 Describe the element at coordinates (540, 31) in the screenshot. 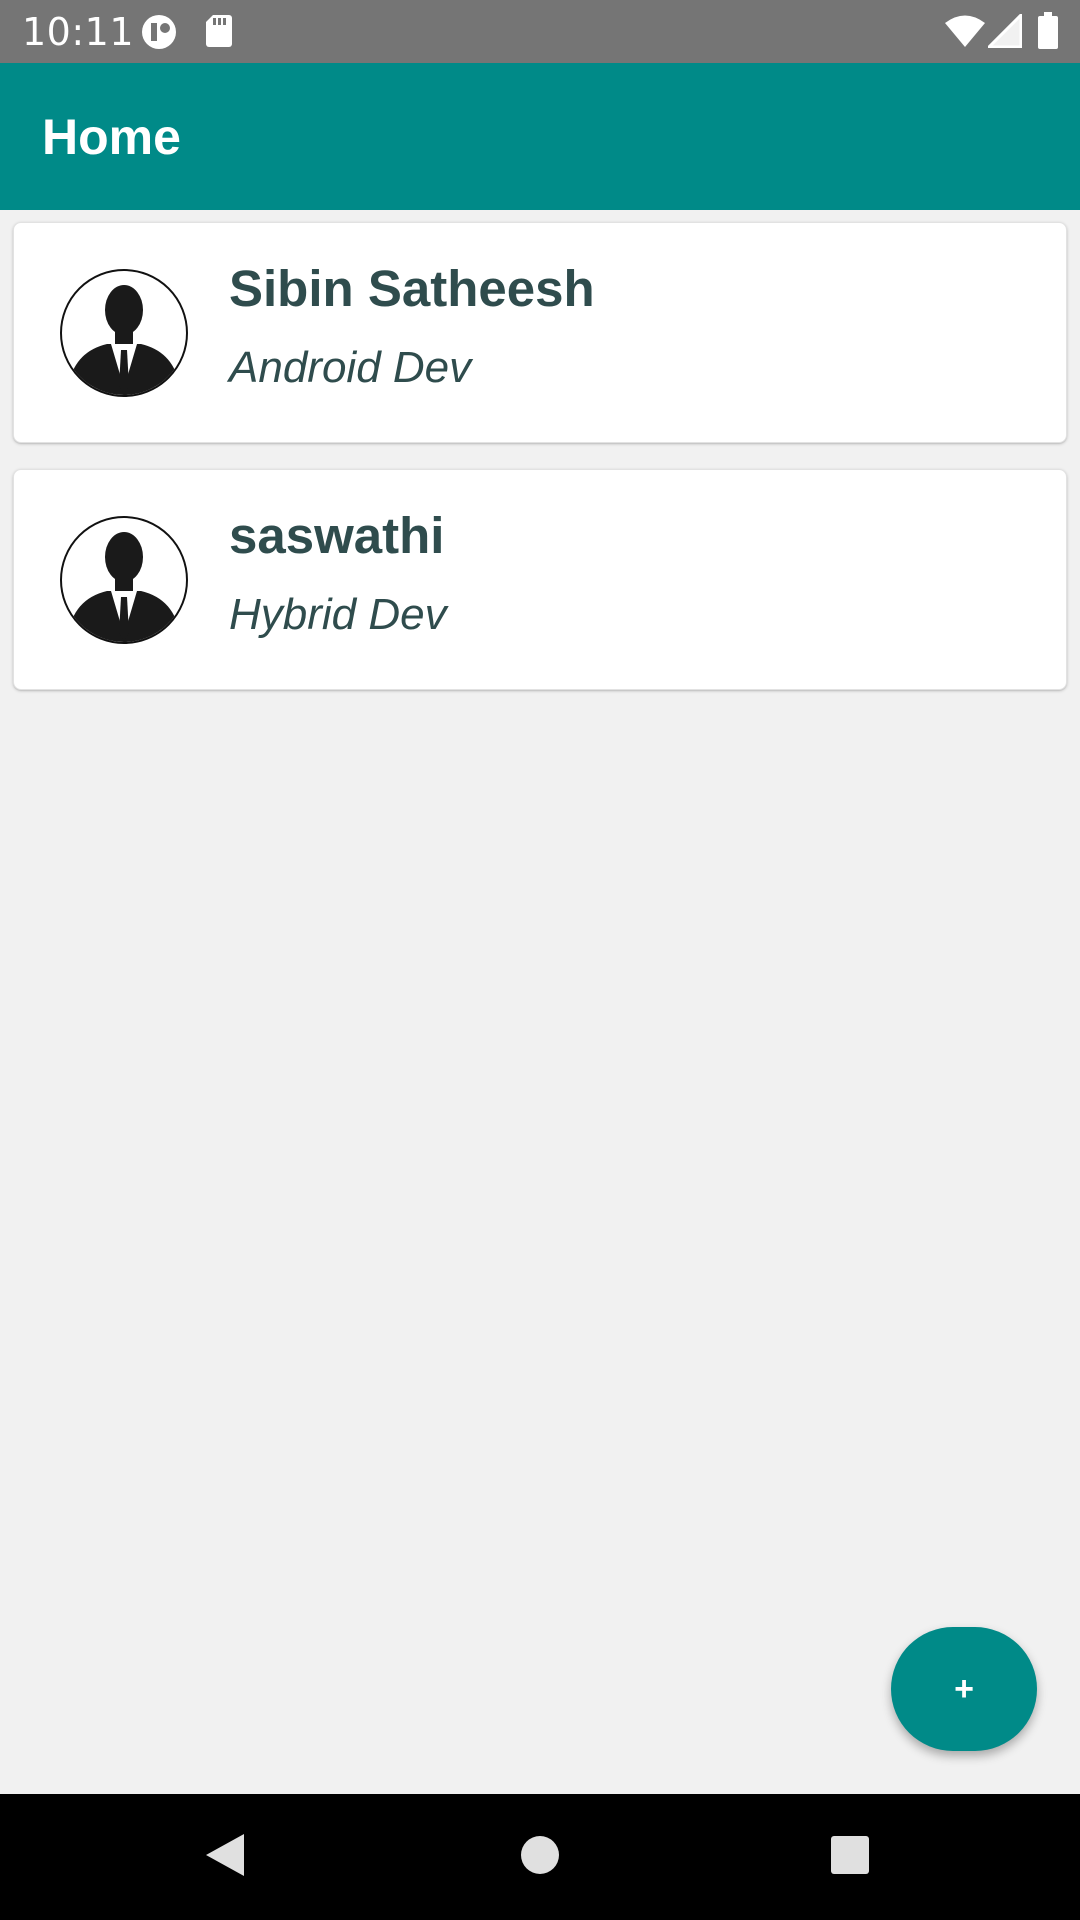

I see `status-bar: 10:11` at that location.